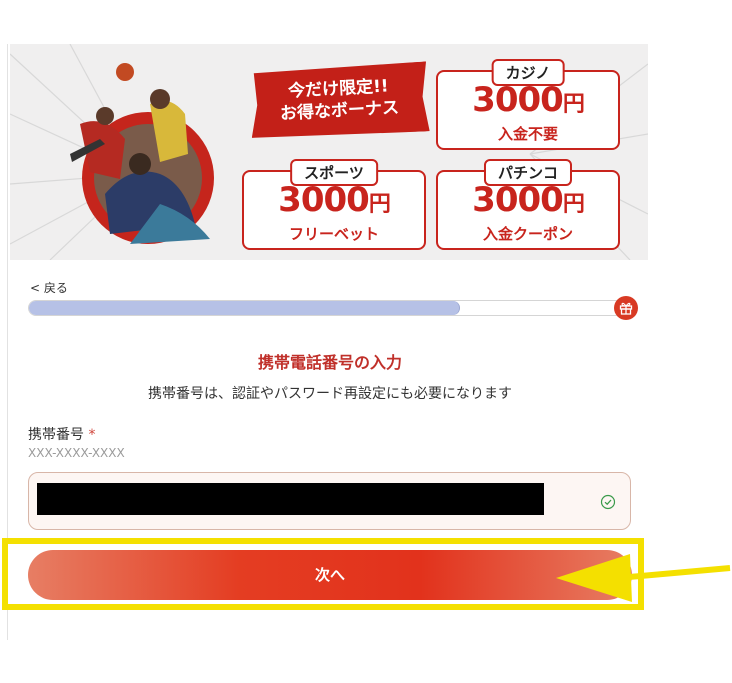 This screenshot has width=732, height=683. I want to click on pachinko-sub-label: 入金クーポン, so click(527, 234).